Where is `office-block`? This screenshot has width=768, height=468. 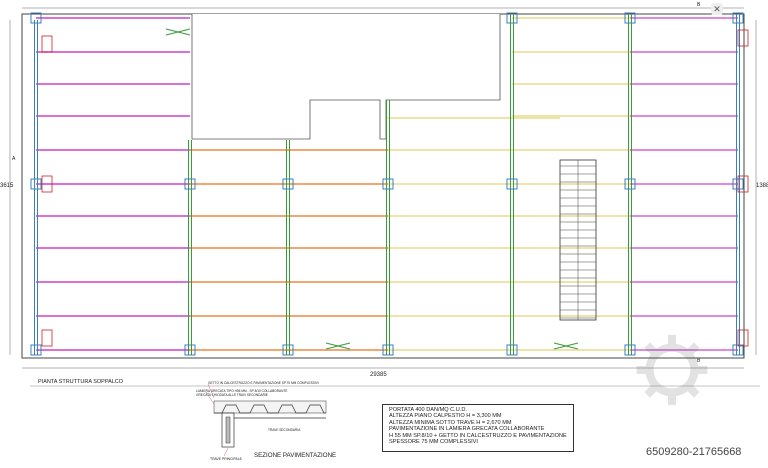
office-block is located at coordinates (346, 77).